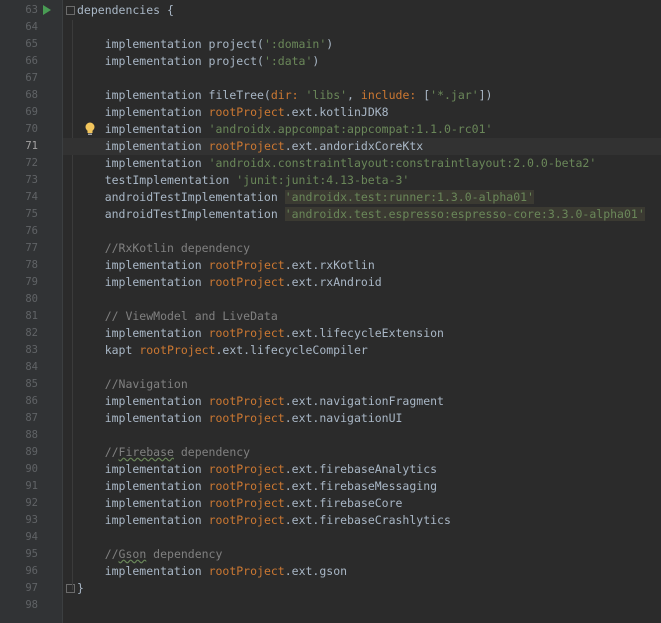  What do you see at coordinates (362, 10) in the screenshot?
I see `code-line: dependencies {` at bounding box center [362, 10].